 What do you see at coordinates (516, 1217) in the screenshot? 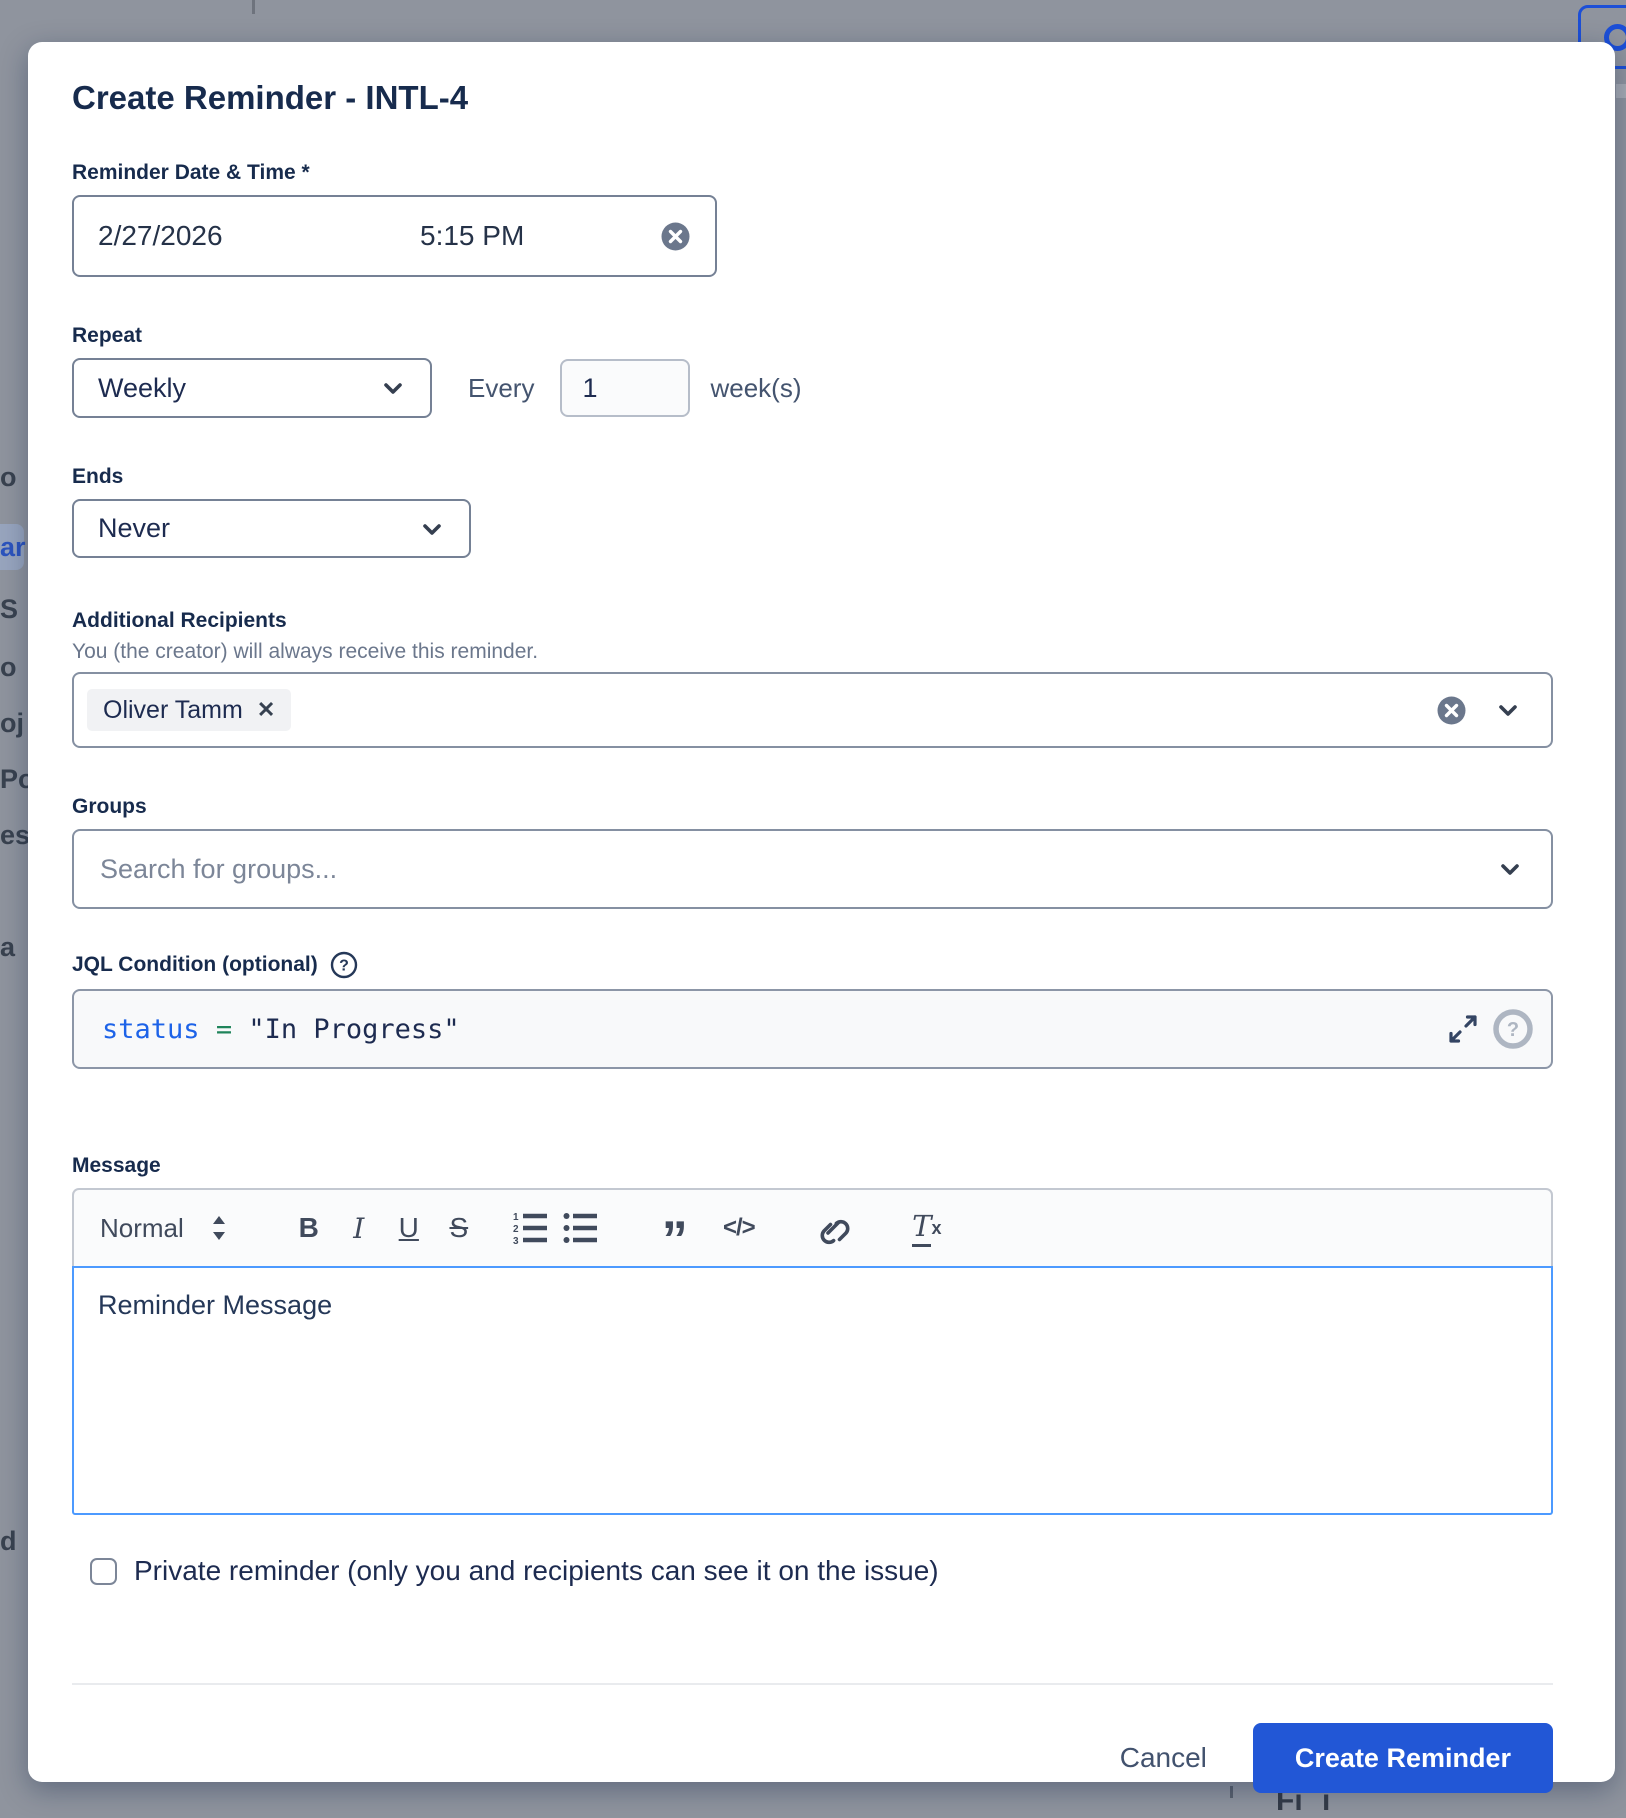
I see `svg-text: 1` at bounding box center [516, 1217].